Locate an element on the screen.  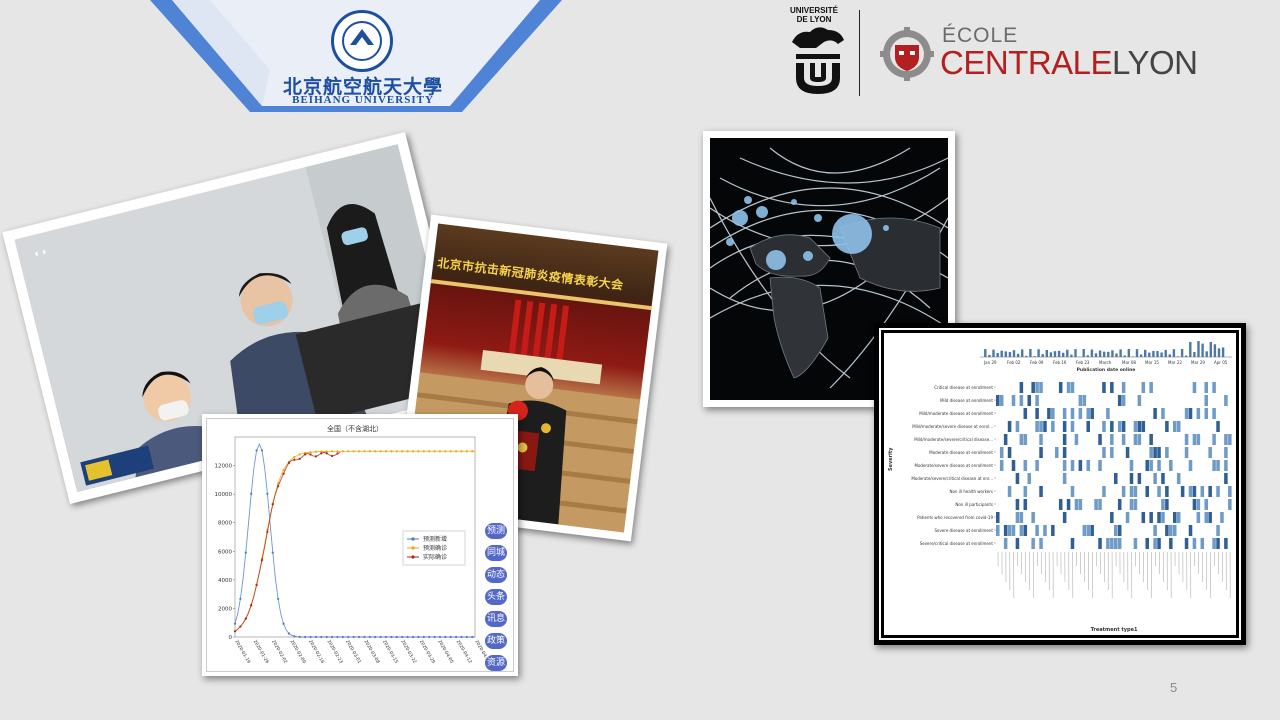
side-nav-button: 政策 is located at coordinates (496, 641).